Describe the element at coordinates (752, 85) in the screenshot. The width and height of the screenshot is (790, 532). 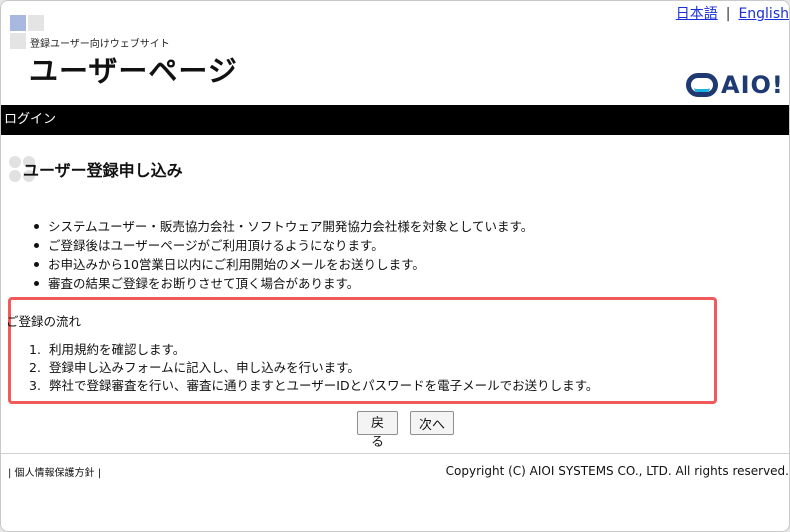
I see `company-logo-text: AIO!` at that location.